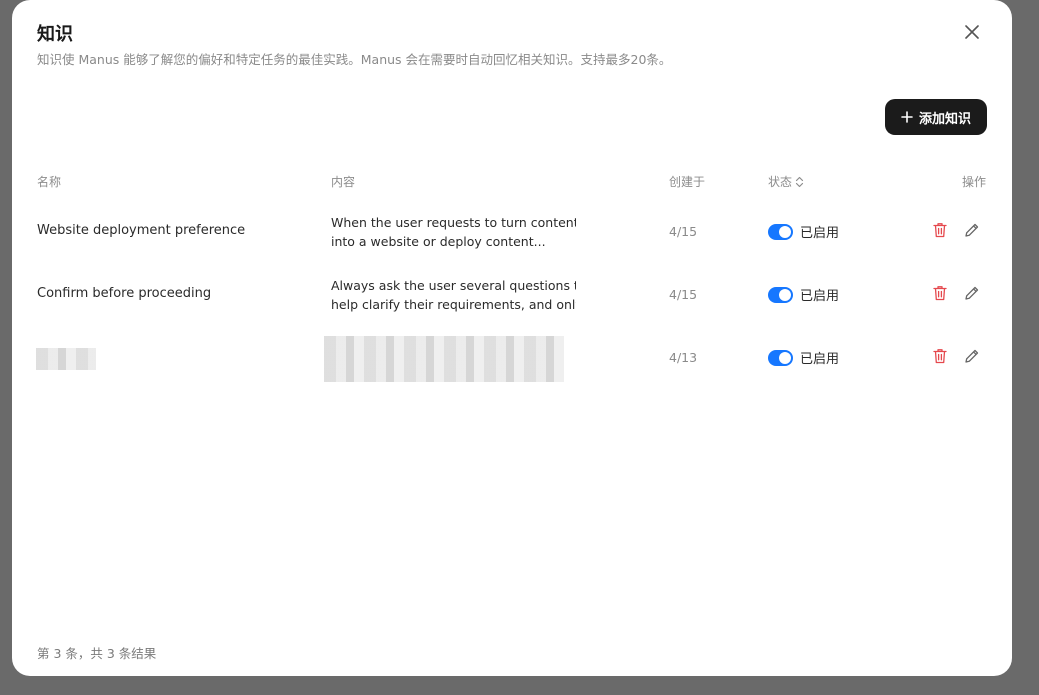  I want to click on row-1-edit-button, so click(972, 230).